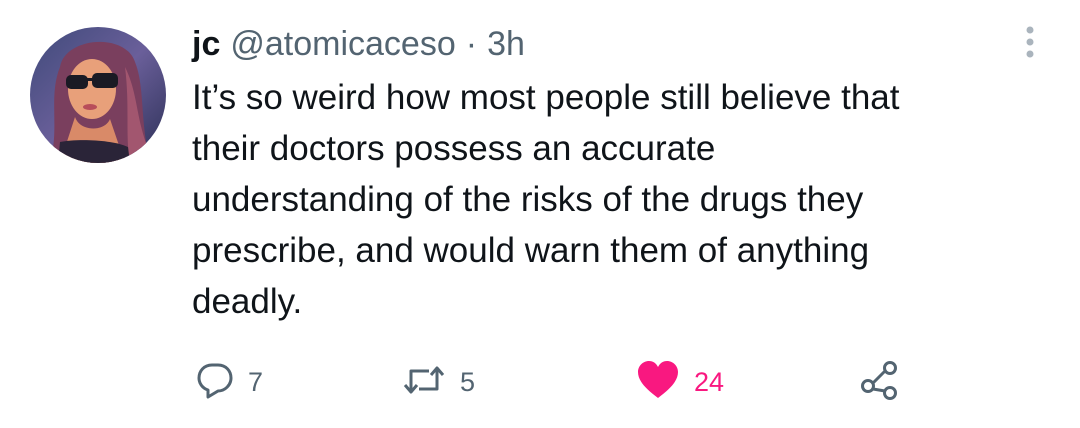  Describe the element at coordinates (424, 382) in the screenshot. I see `retweet-icon` at that location.